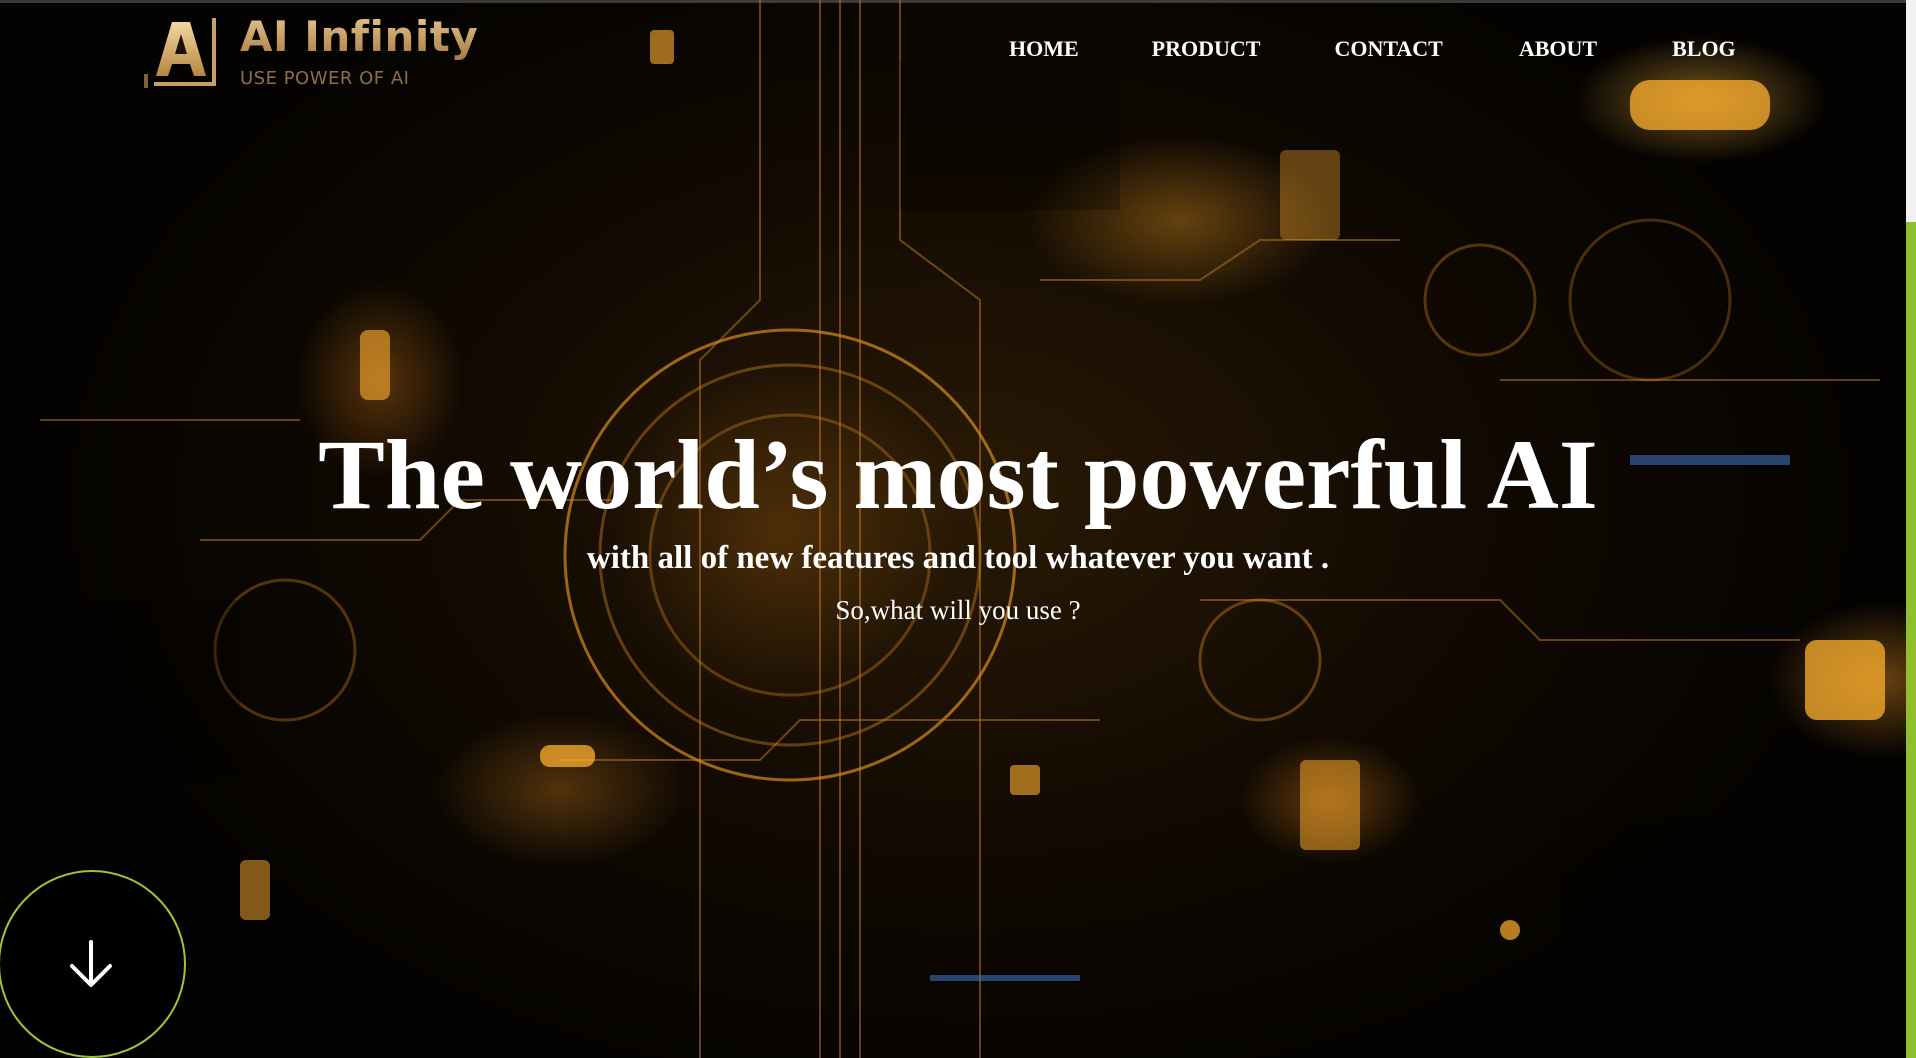  I want to click on logo-a-icon, so click(180, 53).